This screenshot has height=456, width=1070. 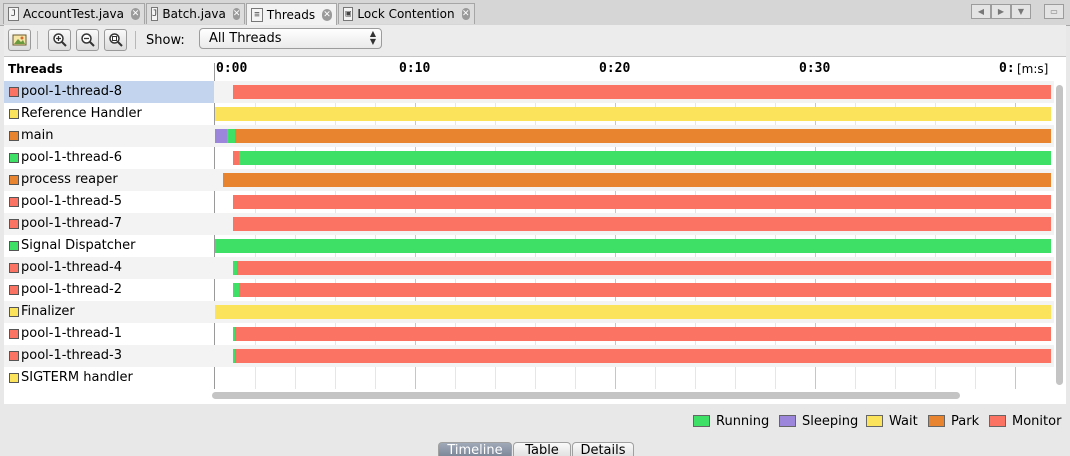 What do you see at coordinates (74, 13) in the screenshot?
I see `tab-accounttest-java: J AccountTest.java ✕` at bounding box center [74, 13].